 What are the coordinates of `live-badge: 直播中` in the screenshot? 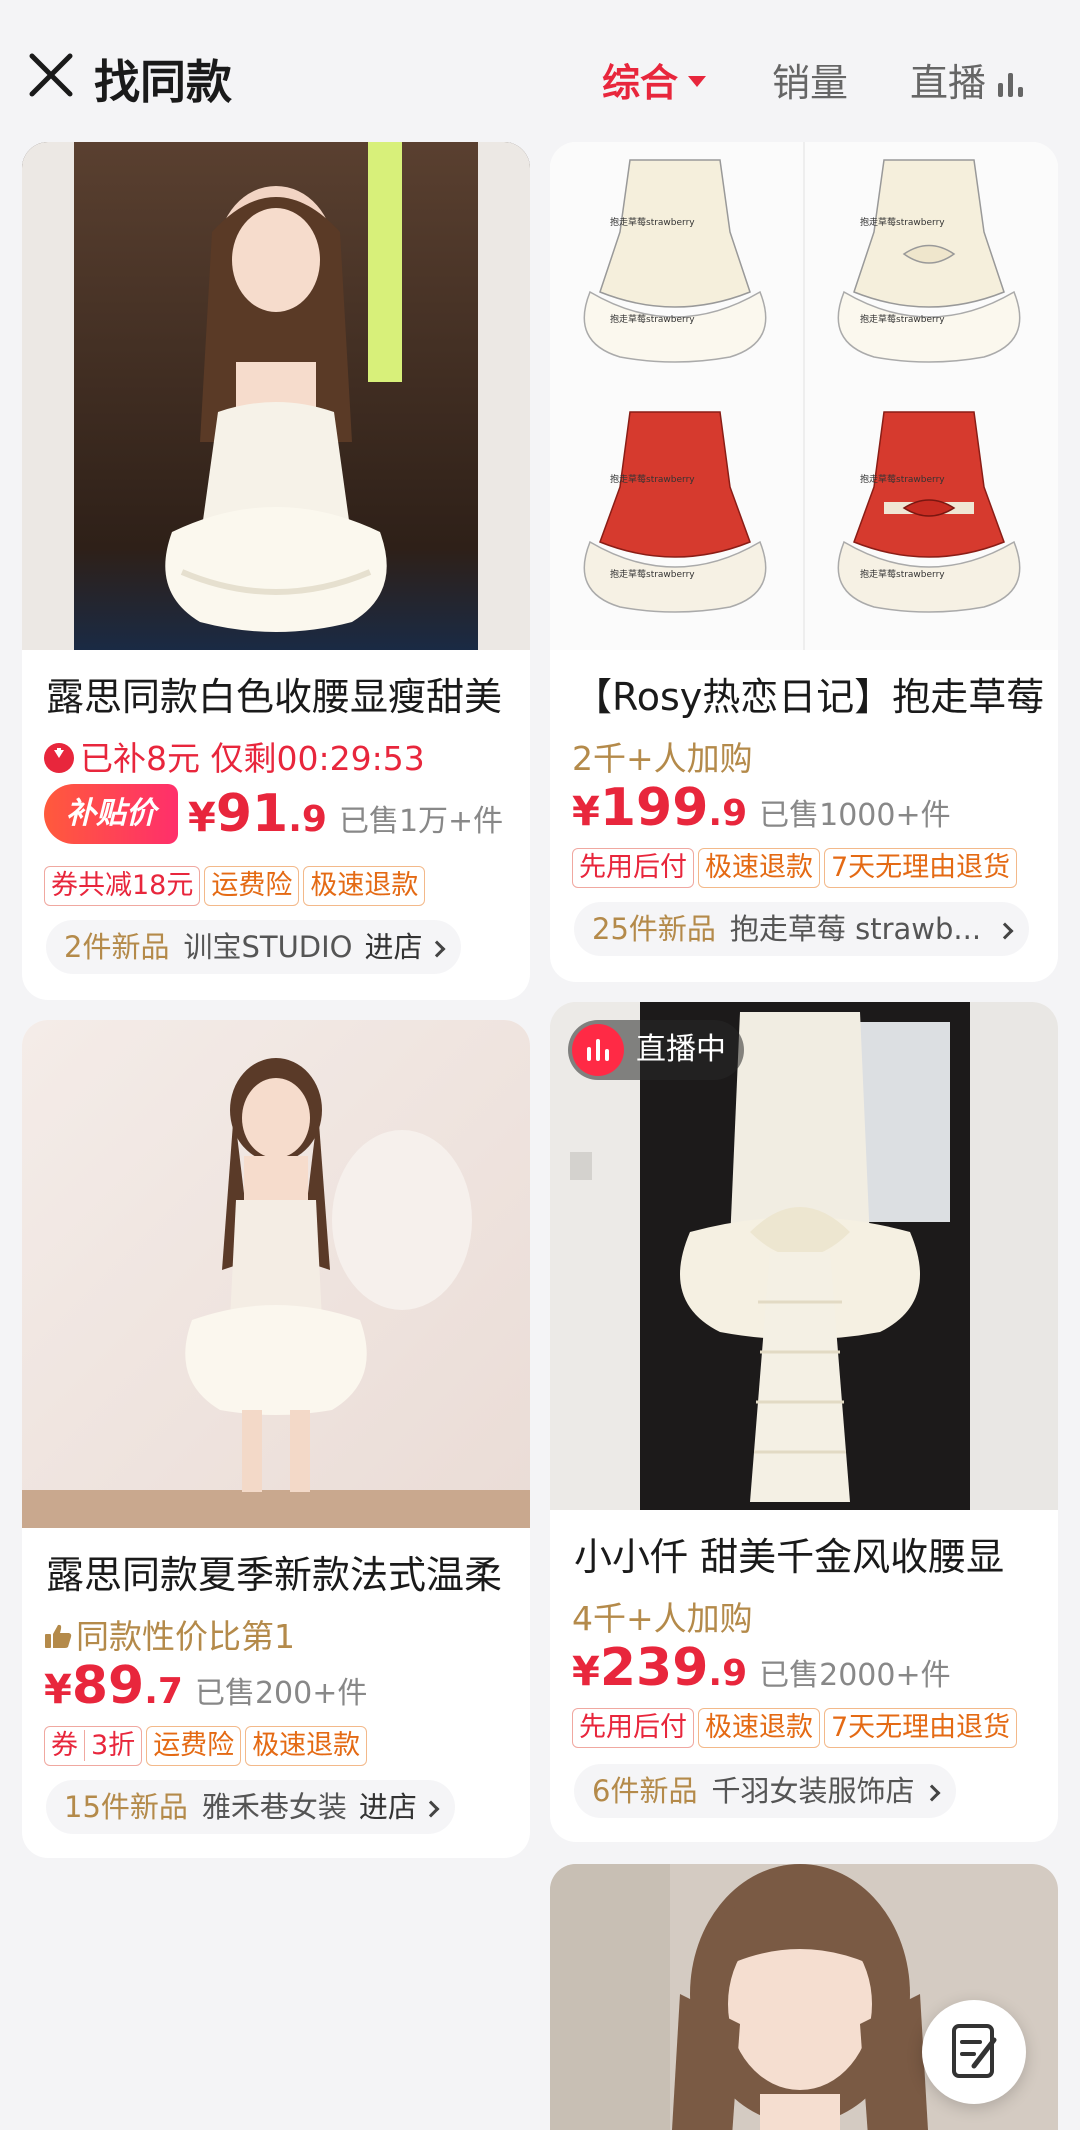 It's located at (656, 1050).